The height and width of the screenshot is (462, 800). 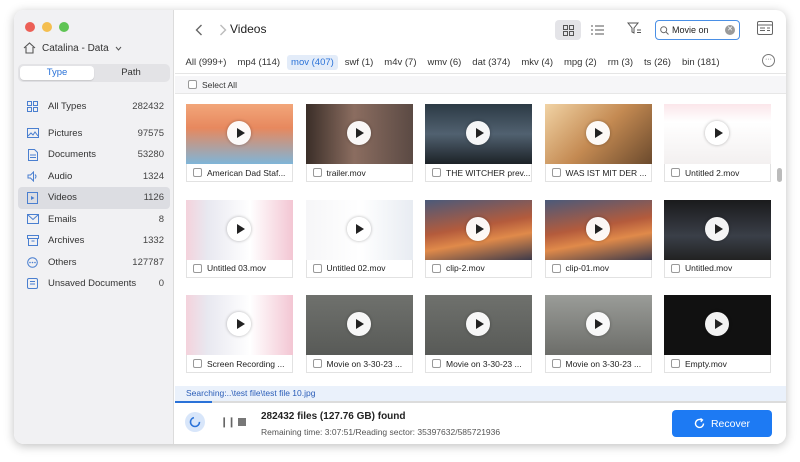 I want to click on file-card: Untitled 02.mov, so click(x=359, y=238).